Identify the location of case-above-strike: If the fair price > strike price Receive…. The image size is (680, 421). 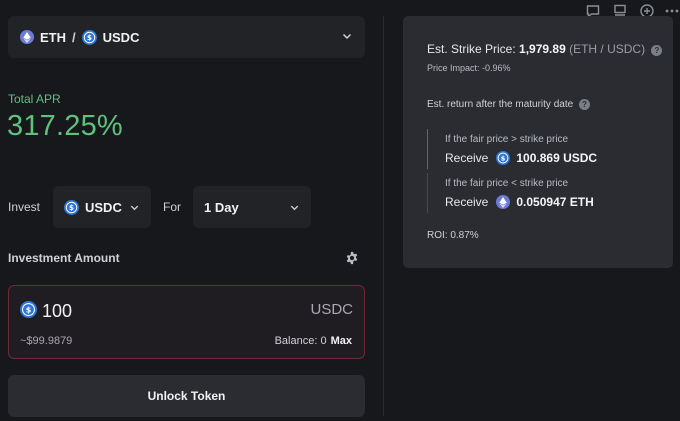
(542, 149).